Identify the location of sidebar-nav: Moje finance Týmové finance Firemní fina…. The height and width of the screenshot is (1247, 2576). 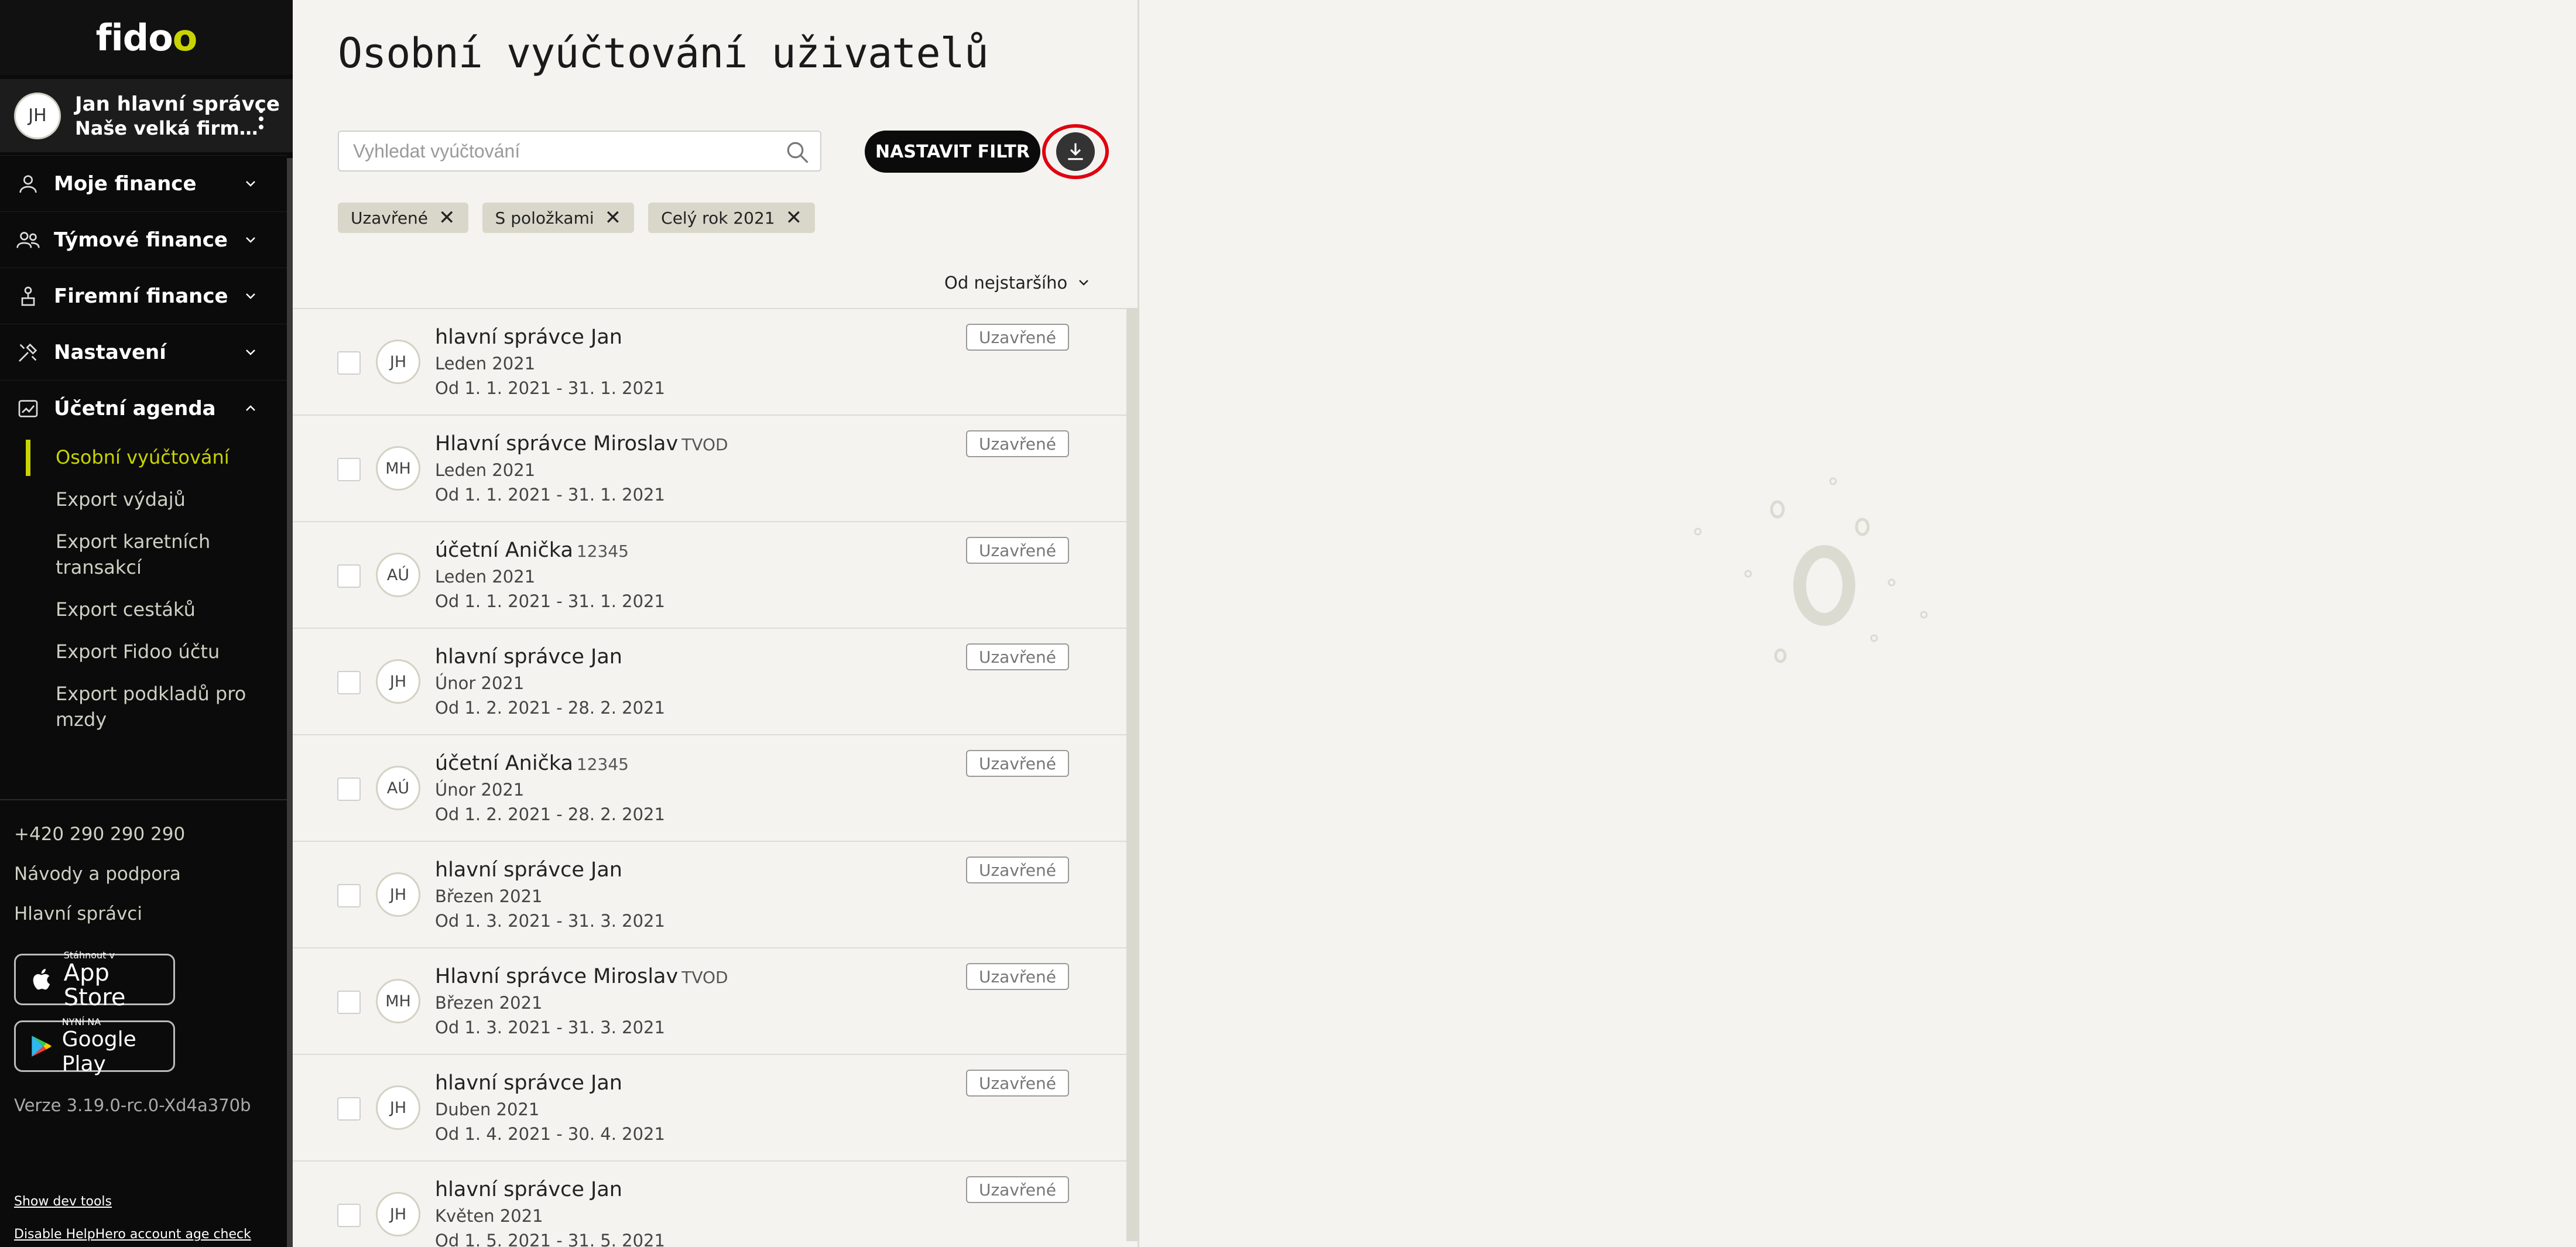
(143, 448).